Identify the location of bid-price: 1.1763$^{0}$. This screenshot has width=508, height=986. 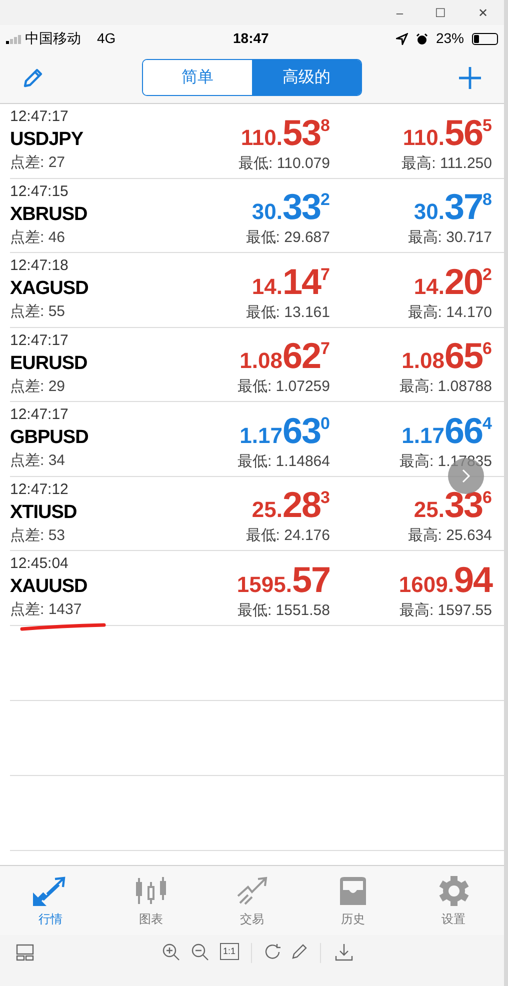
(285, 430).